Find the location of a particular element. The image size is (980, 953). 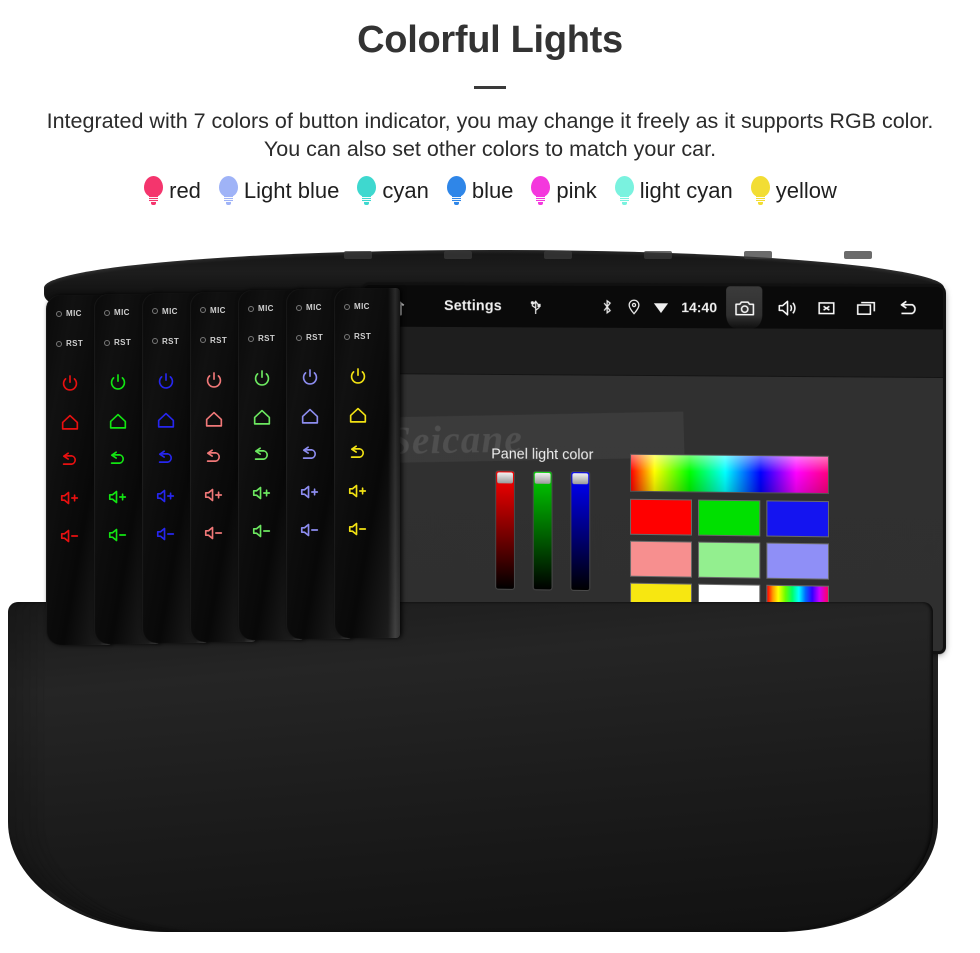

swatch-light-green is located at coordinates (729, 560).